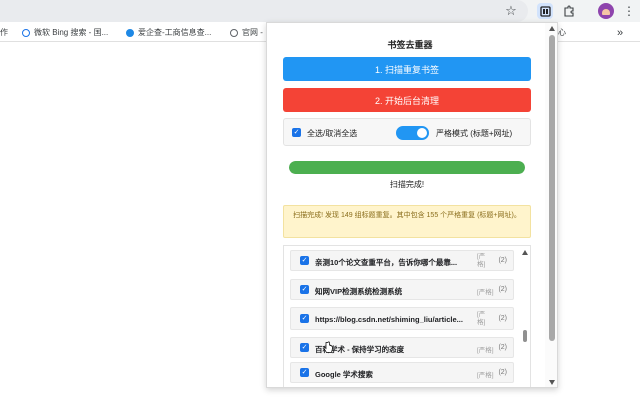 This screenshot has height=400, width=640. I want to click on strict-mode-label: 严格模式 (标题+网址), so click(474, 133).